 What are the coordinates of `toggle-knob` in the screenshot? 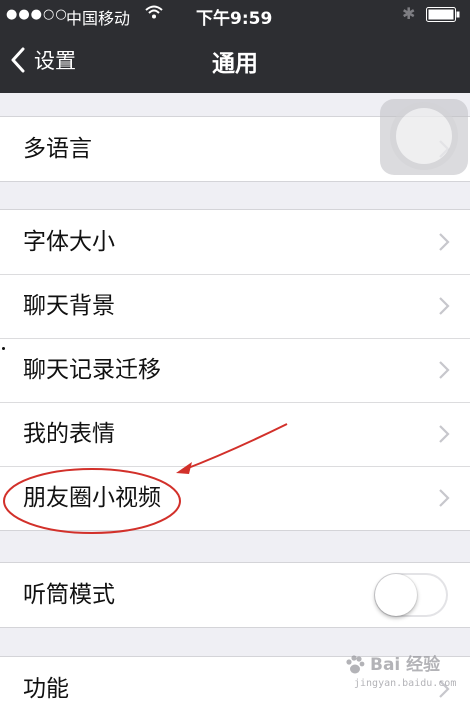 It's located at (396, 595).